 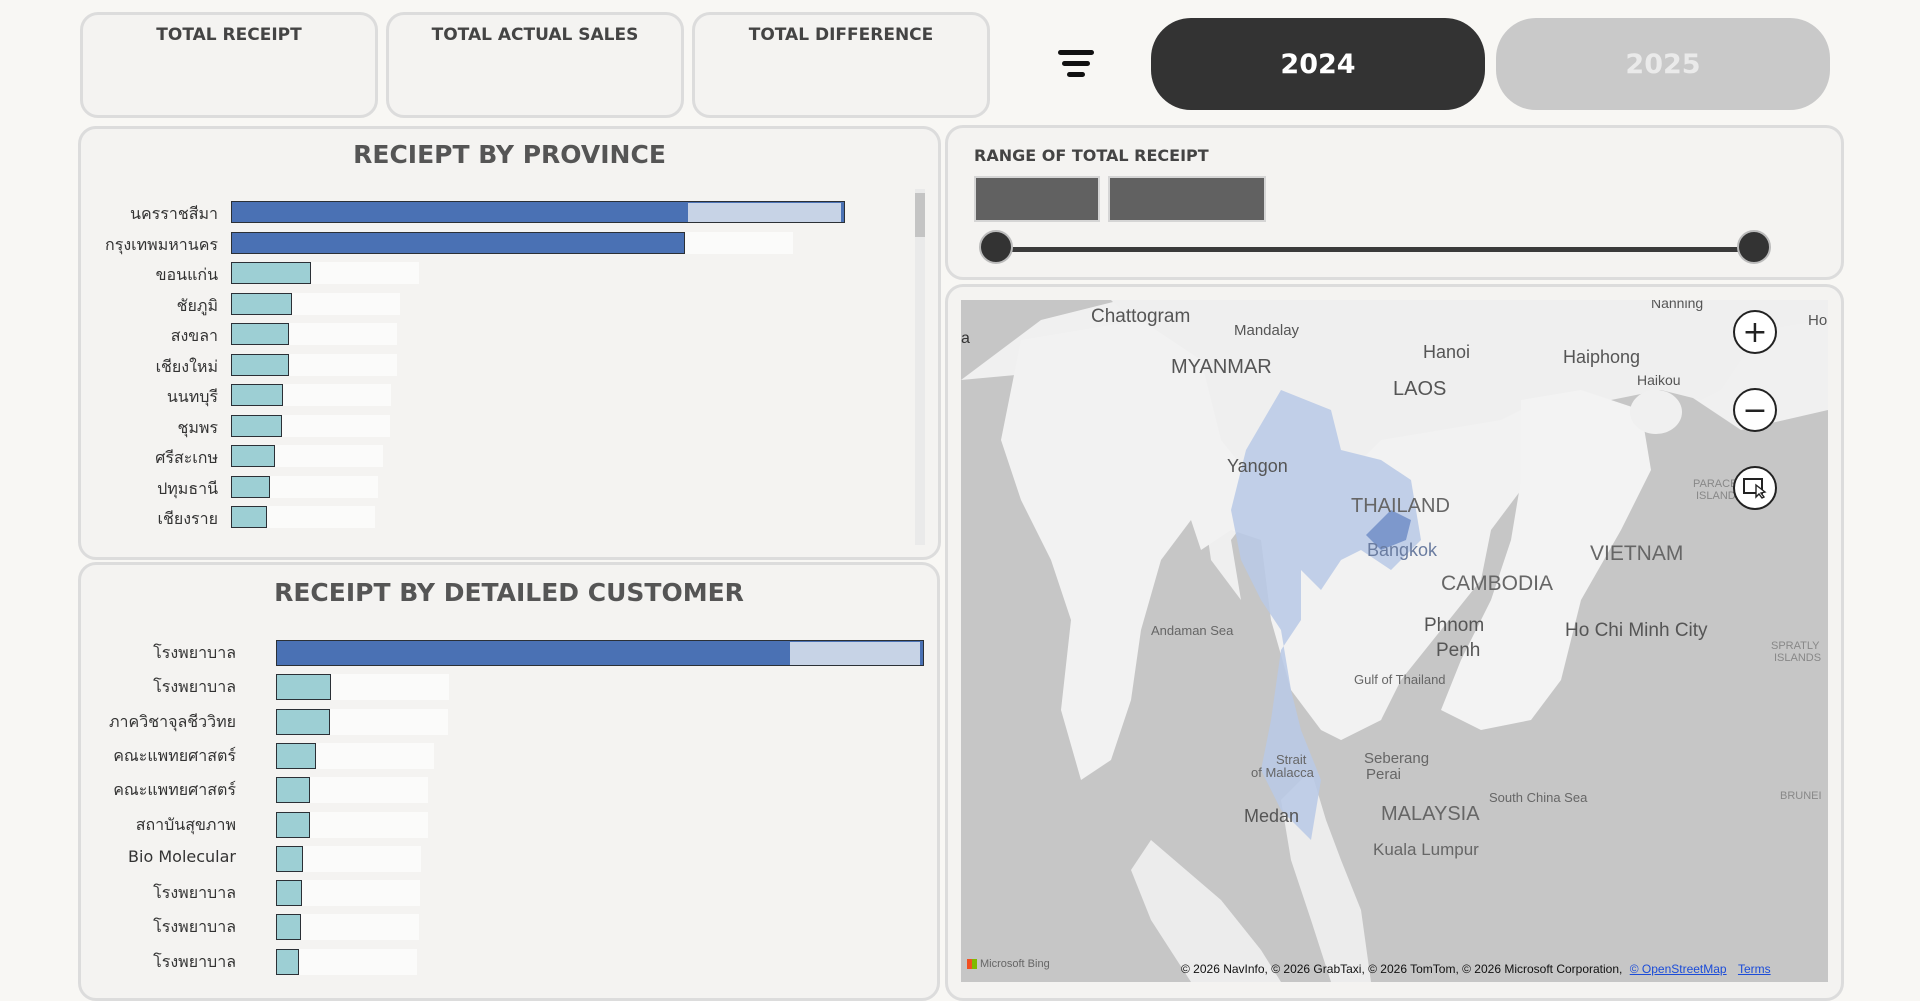 I want to click on kpi-card-total-difference: TOTAL DIFFERENCE, so click(x=841, y=65).